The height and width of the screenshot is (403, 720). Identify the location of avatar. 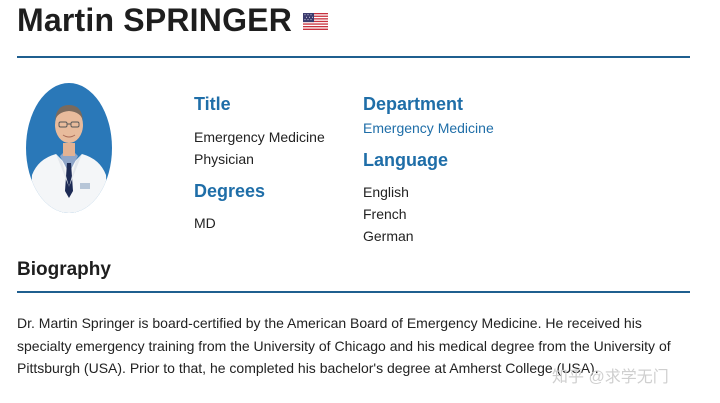
(69, 148).